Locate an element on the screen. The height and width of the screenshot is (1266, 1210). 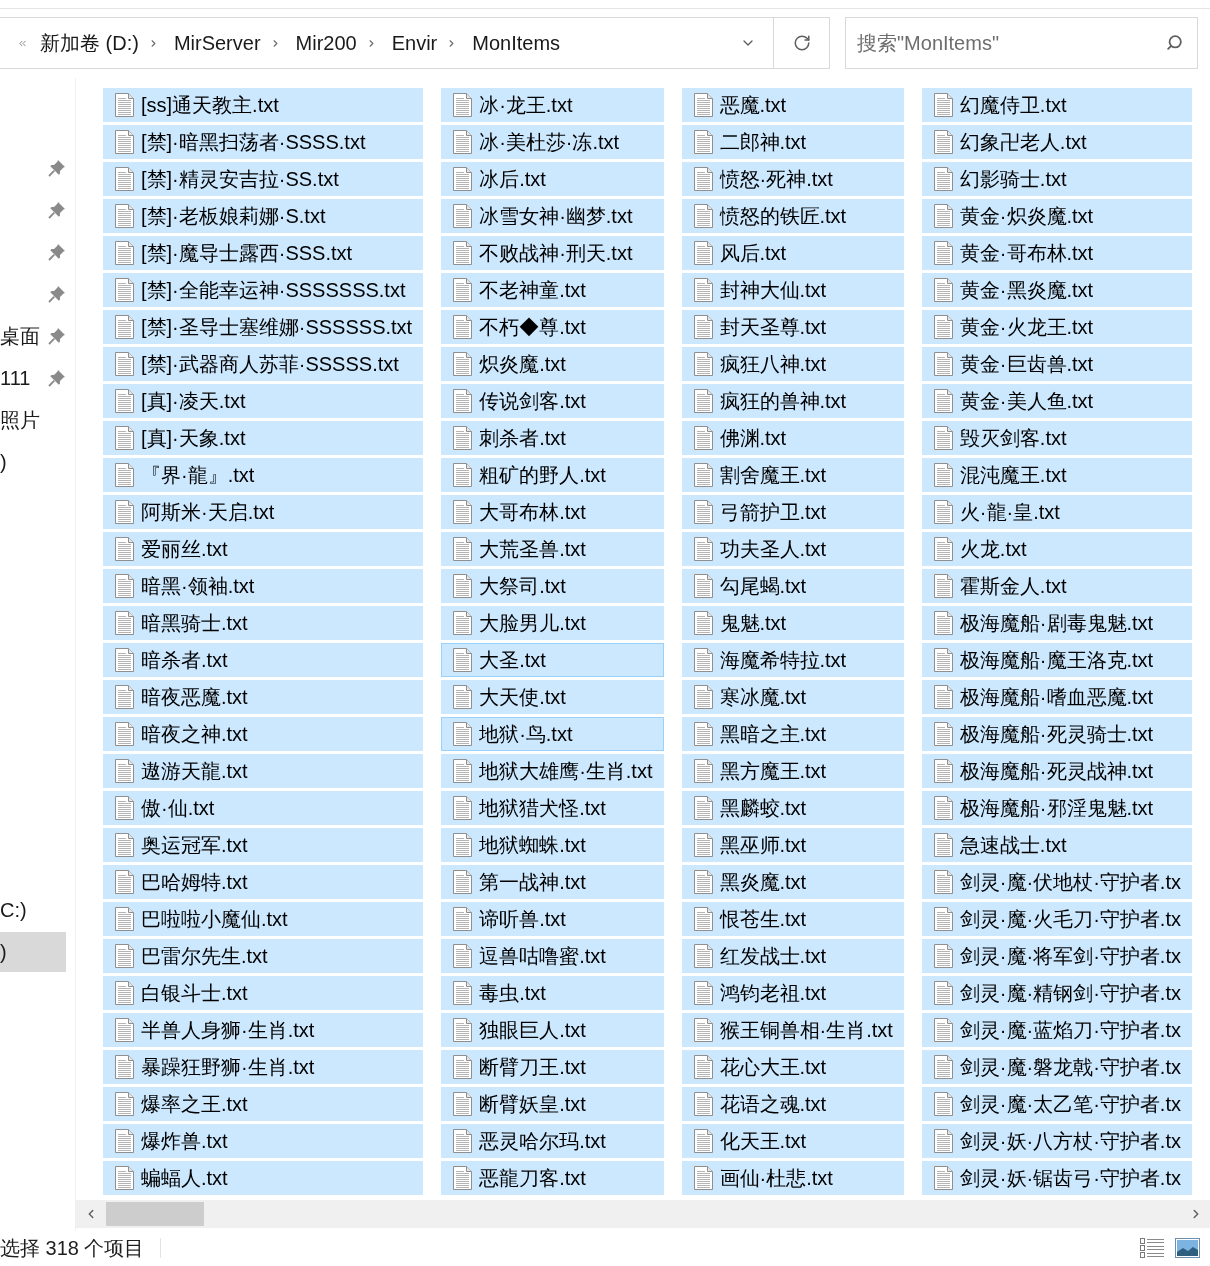
nav-item: 桌面 is located at coordinates (20, 336).